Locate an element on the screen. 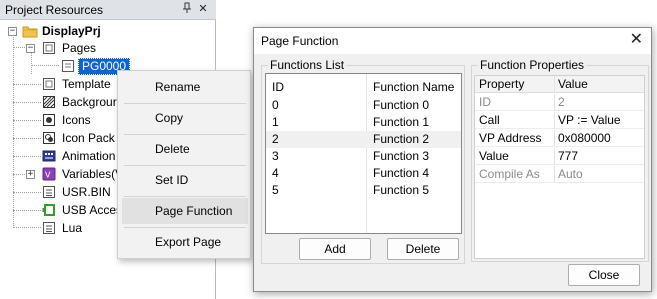 The width and height of the screenshot is (657, 299). property-row-value: Value 777 is located at coordinates (559, 156).